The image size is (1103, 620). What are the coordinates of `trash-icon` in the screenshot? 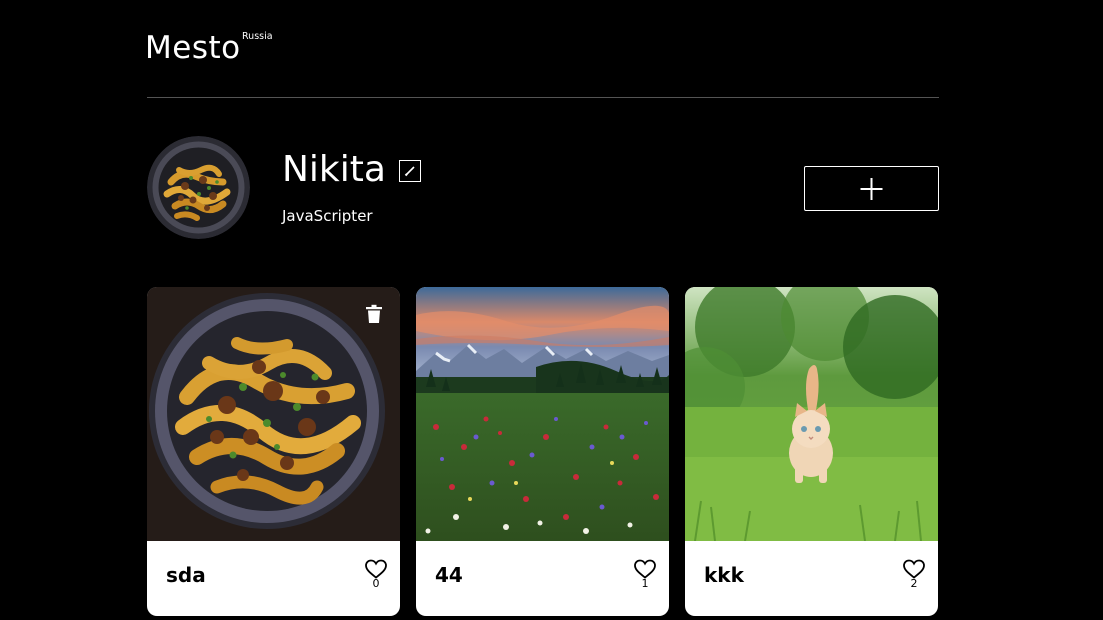 It's located at (374, 313).